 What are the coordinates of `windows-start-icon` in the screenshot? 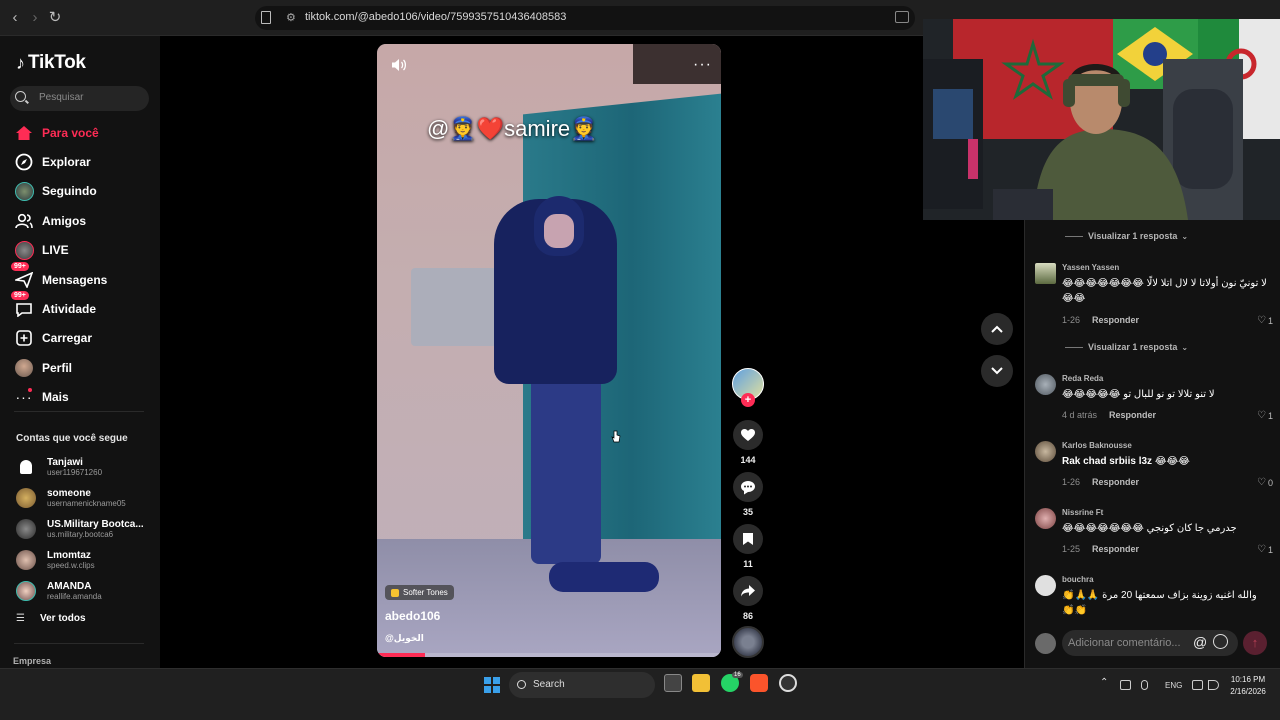 It's located at (492, 685).